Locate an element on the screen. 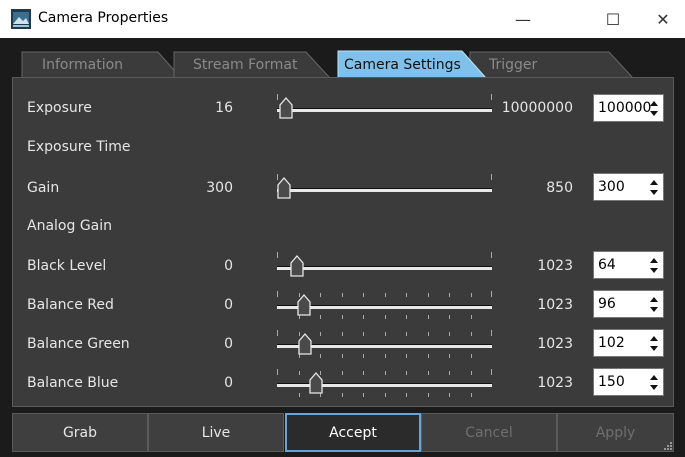 The image size is (685, 457). exposure-spinbox: 100000 is located at coordinates (628, 108).